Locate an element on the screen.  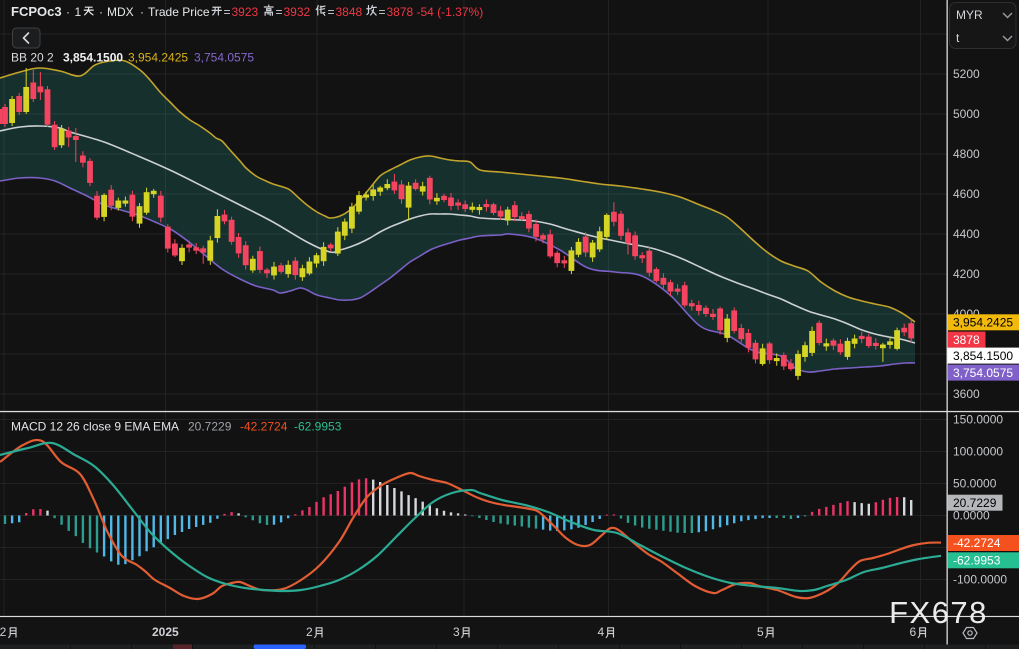
svg-text: 4800 is located at coordinates (966, 154).